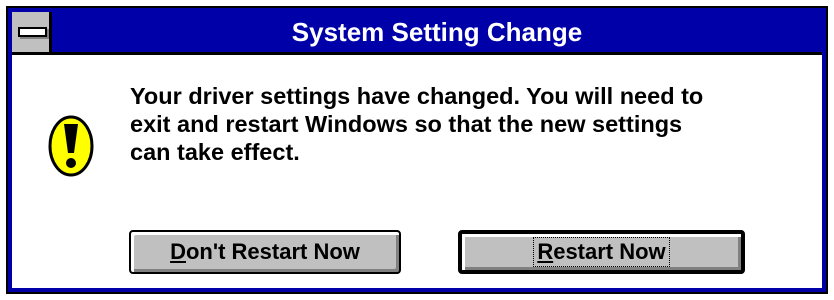 This screenshot has height=300, width=834. Describe the element at coordinates (71, 146) in the screenshot. I see `exclamation-icon` at that location.